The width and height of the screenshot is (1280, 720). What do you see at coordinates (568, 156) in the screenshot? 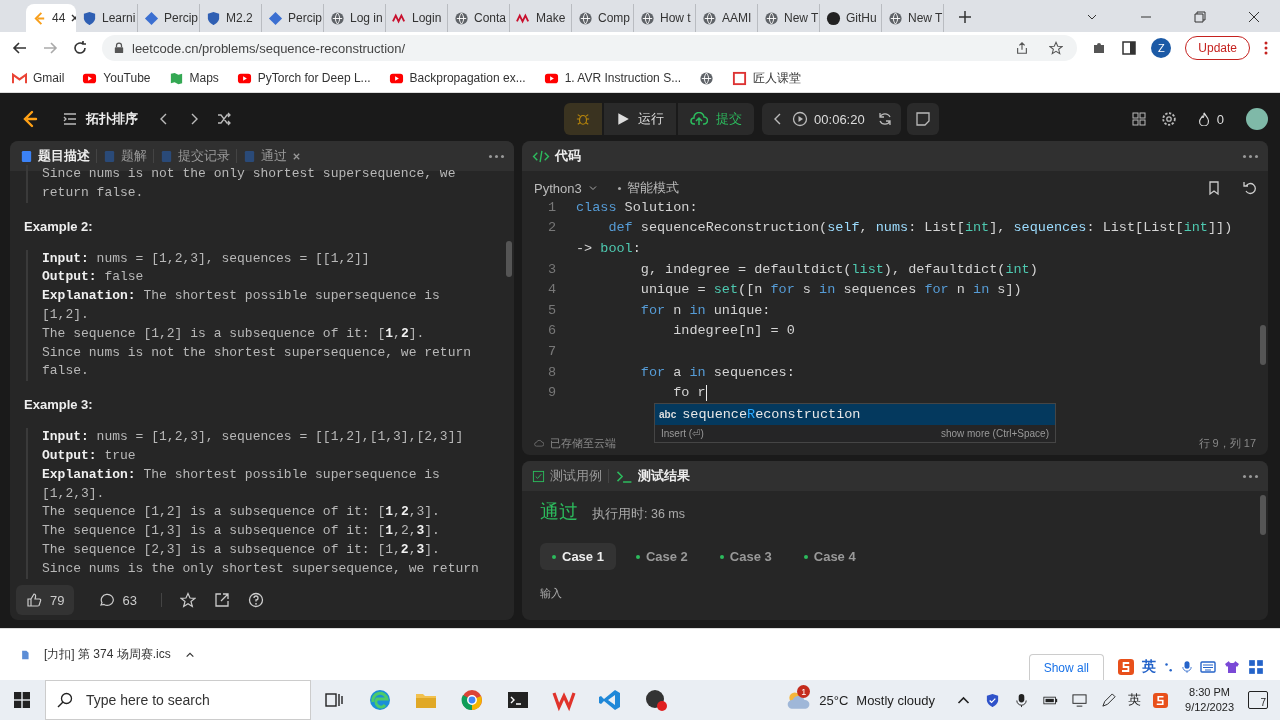
I see `panel-title: 代码` at bounding box center [568, 156].